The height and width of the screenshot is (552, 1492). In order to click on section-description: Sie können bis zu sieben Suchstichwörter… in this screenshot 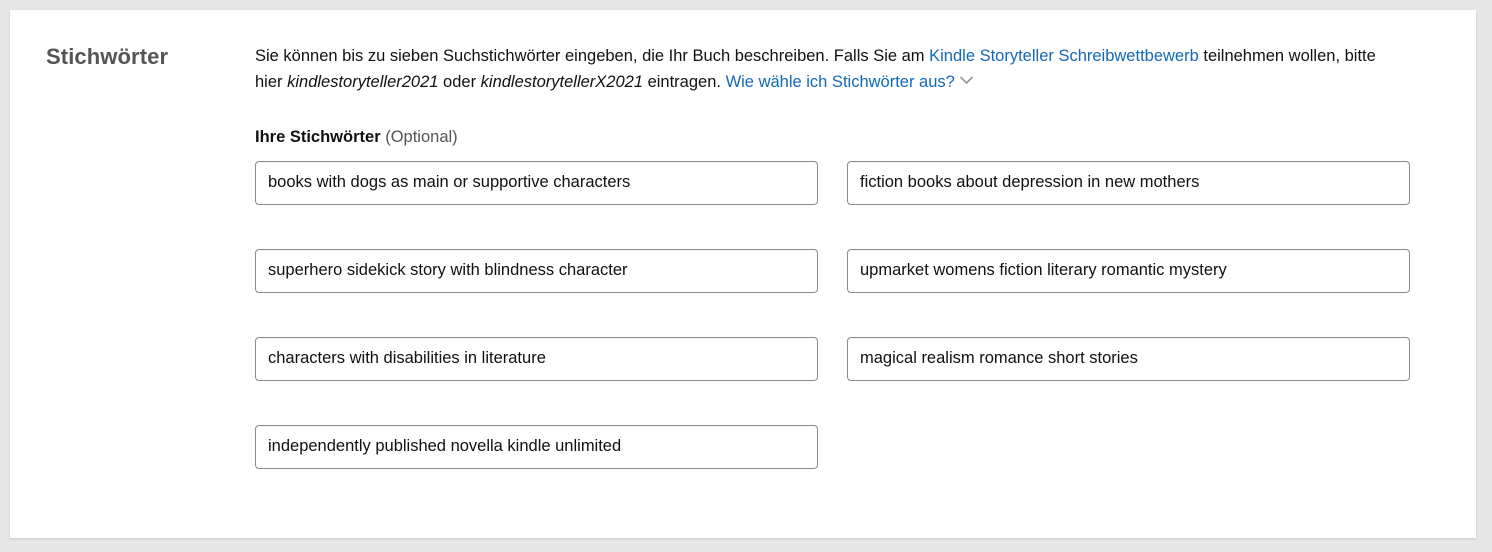, I will do `click(825, 69)`.